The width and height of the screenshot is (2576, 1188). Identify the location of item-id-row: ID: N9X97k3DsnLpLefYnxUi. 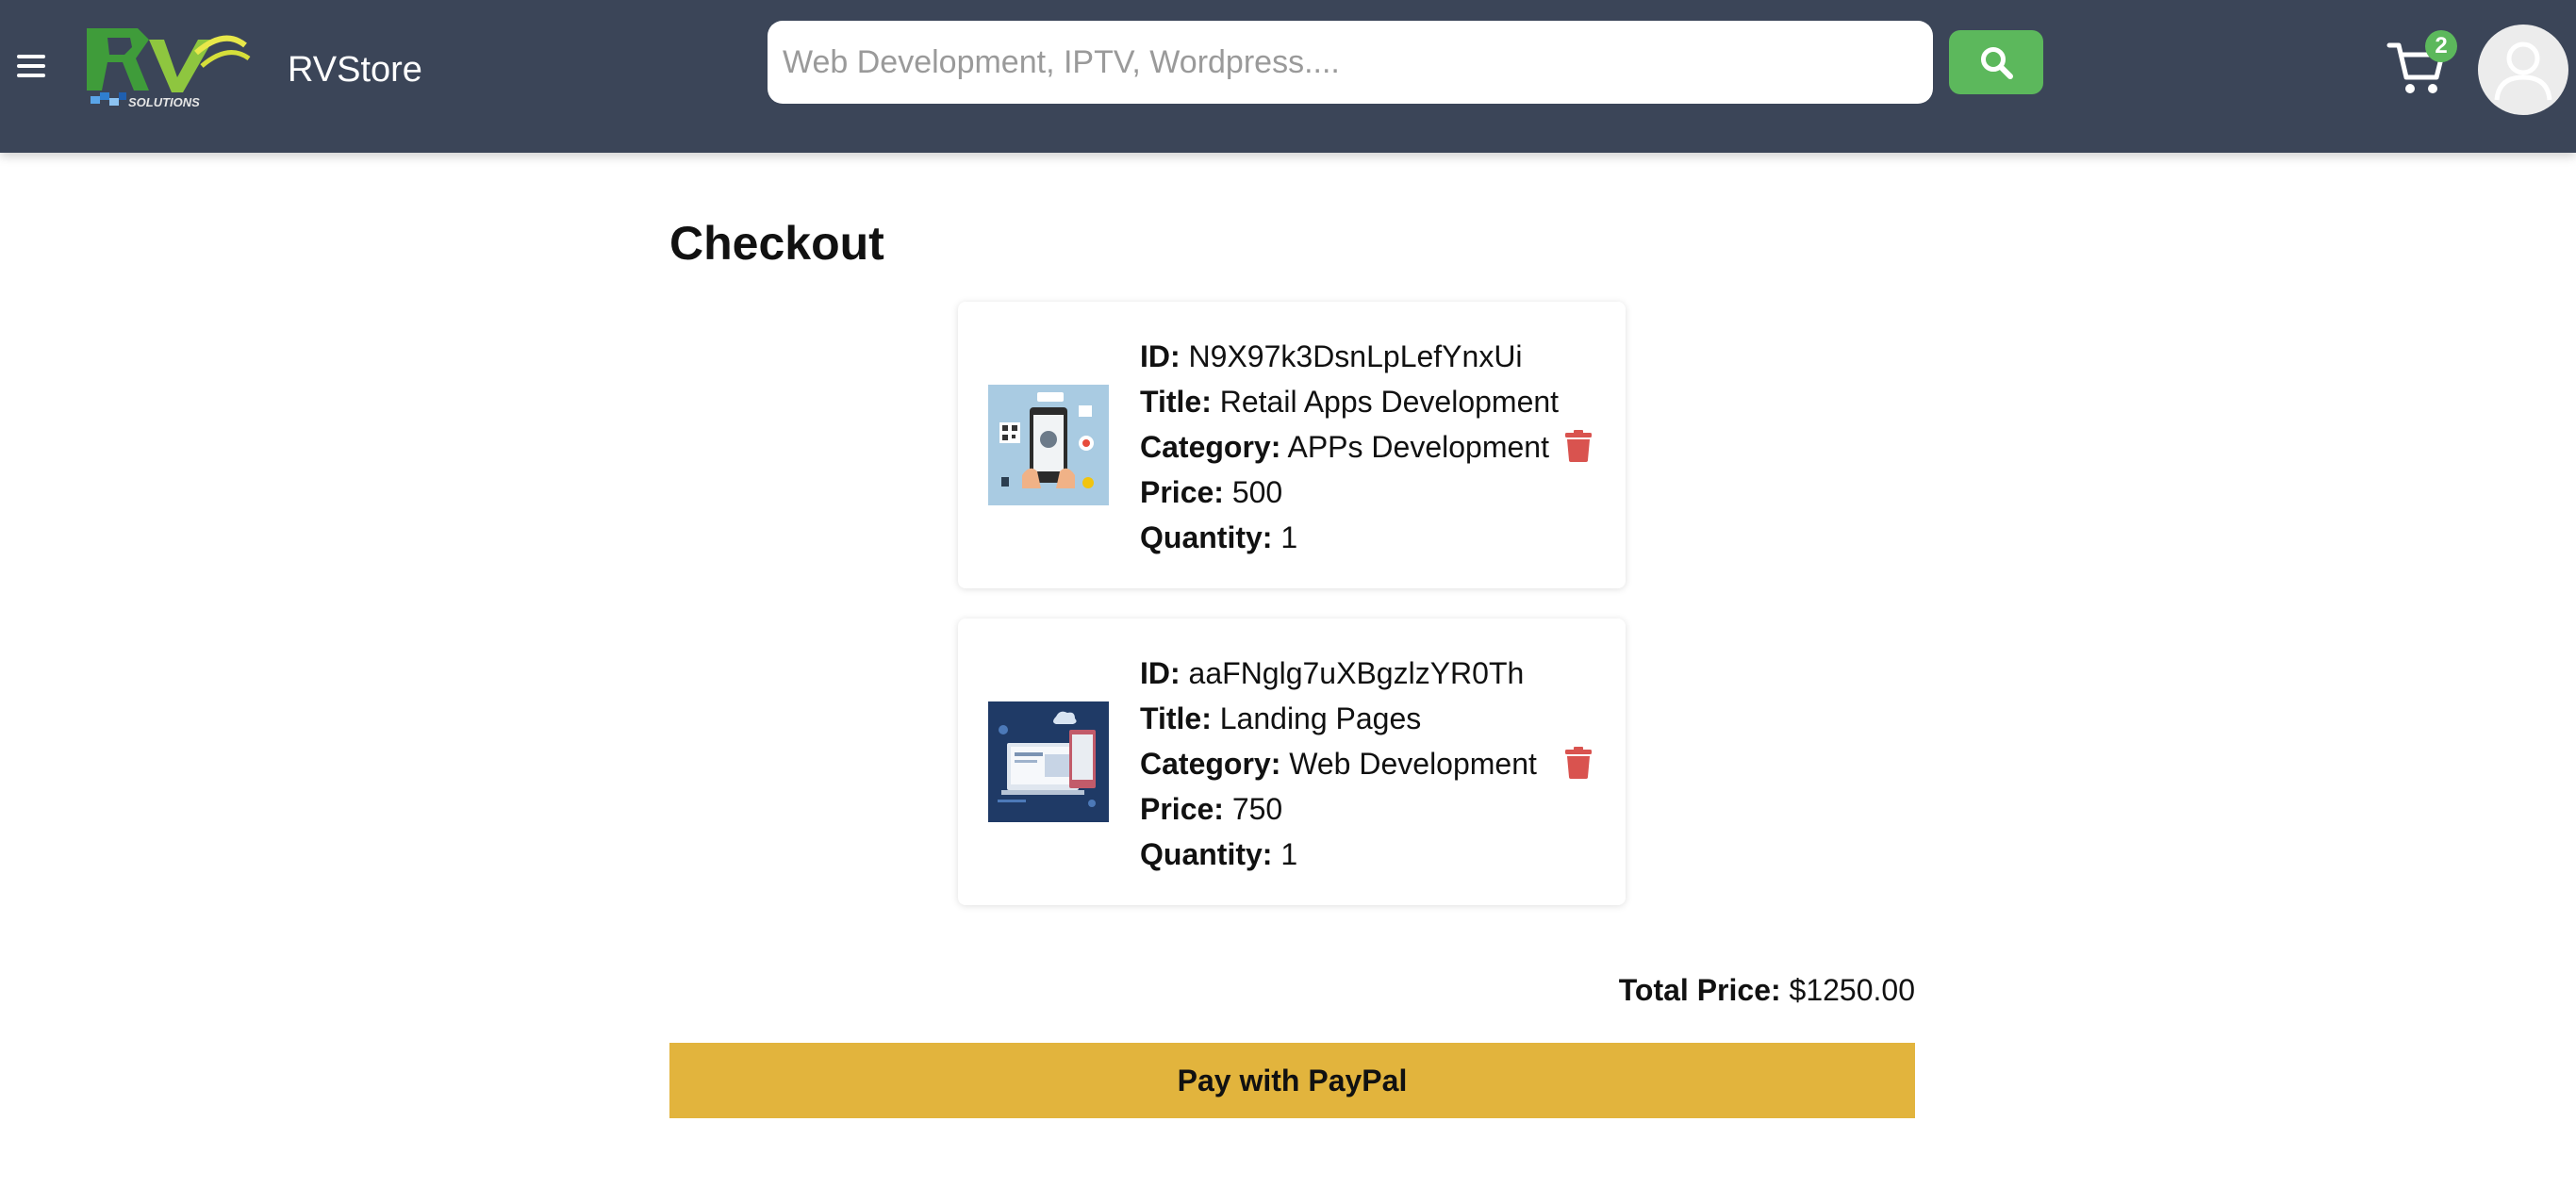
(1349, 356).